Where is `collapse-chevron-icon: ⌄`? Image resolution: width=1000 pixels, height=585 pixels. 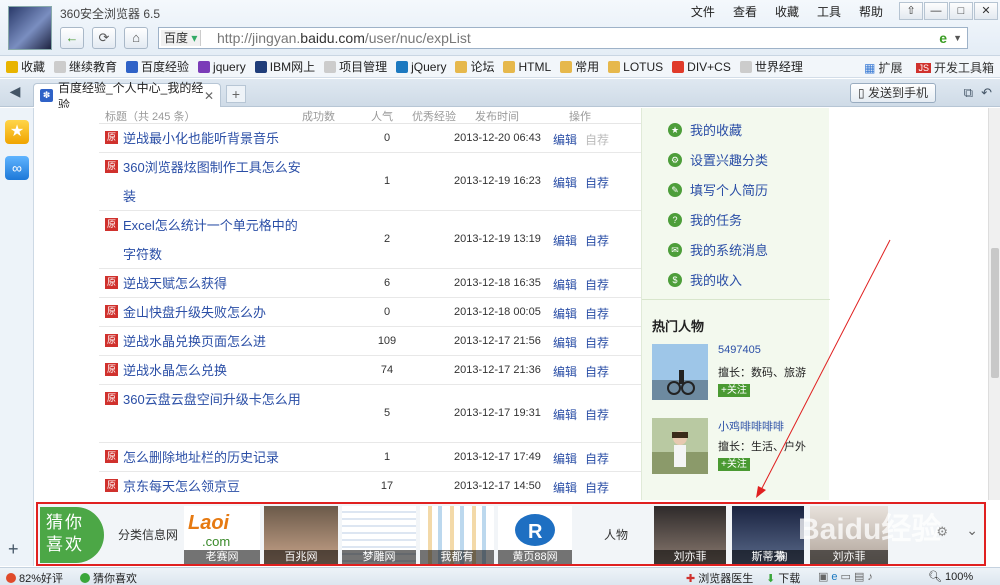 collapse-chevron-icon: ⌄ is located at coordinates (972, 530).